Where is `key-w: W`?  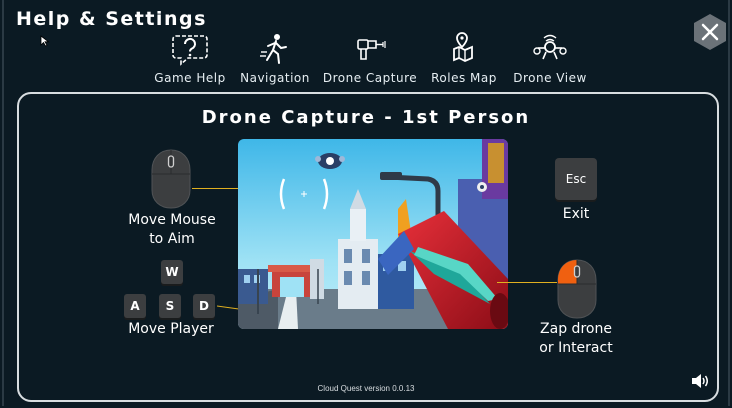 key-w: W is located at coordinates (172, 272).